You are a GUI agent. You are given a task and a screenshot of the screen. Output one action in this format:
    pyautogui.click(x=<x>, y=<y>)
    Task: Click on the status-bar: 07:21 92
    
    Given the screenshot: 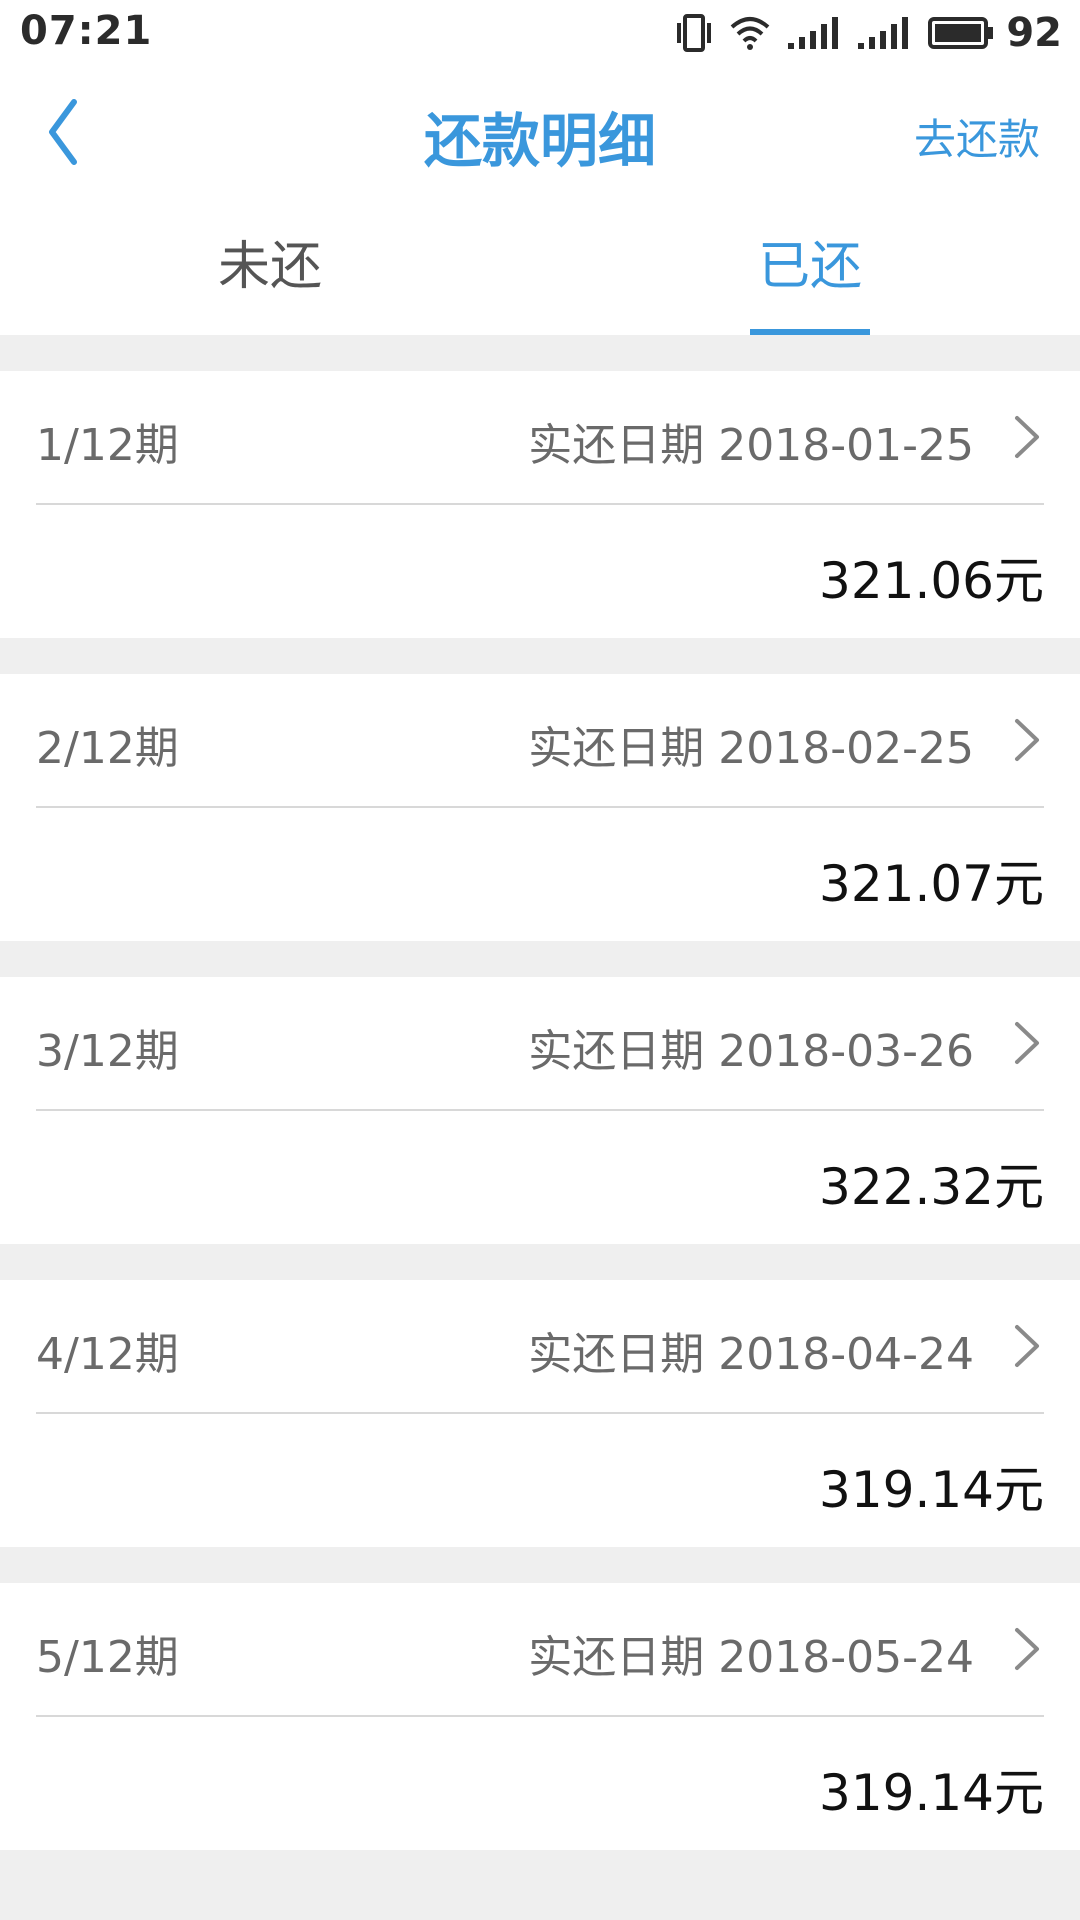 What is the action you would take?
    pyautogui.click(x=540, y=33)
    